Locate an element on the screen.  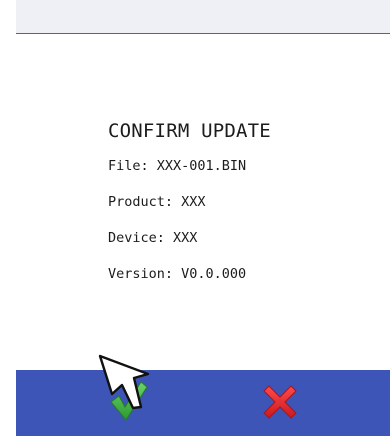
cancel-button is located at coordinates (280, 402).